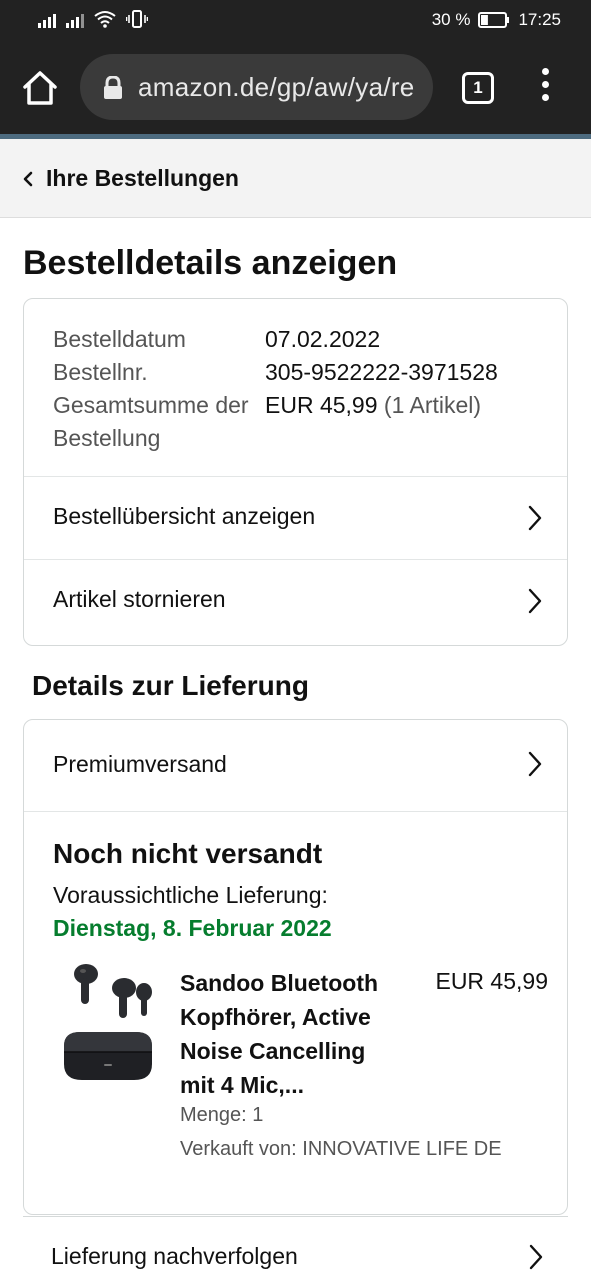 This screenshot has width=591, height=1280. Describe the element at coordinates (432, 405) in the screenshot. I see `order-item-count: (1 Artikel)` at that location.